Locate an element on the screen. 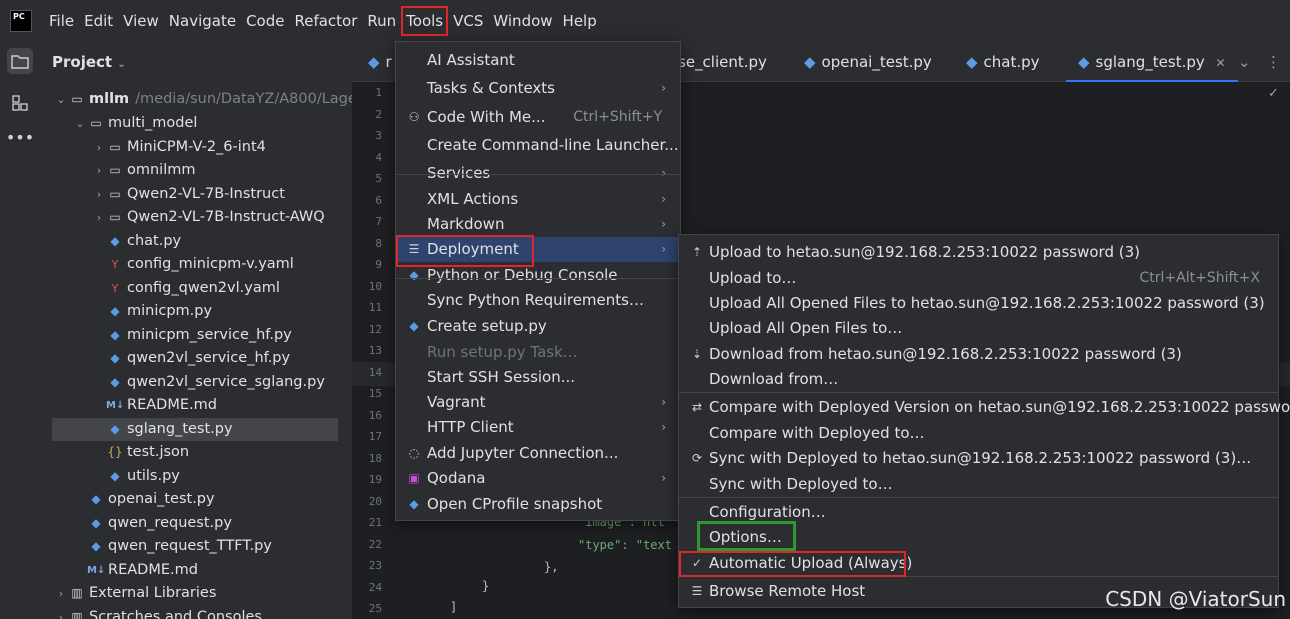 The width and height of the screenshot is (1290, 619). tree-item: {} test.json is located at coordinates (140, 452).